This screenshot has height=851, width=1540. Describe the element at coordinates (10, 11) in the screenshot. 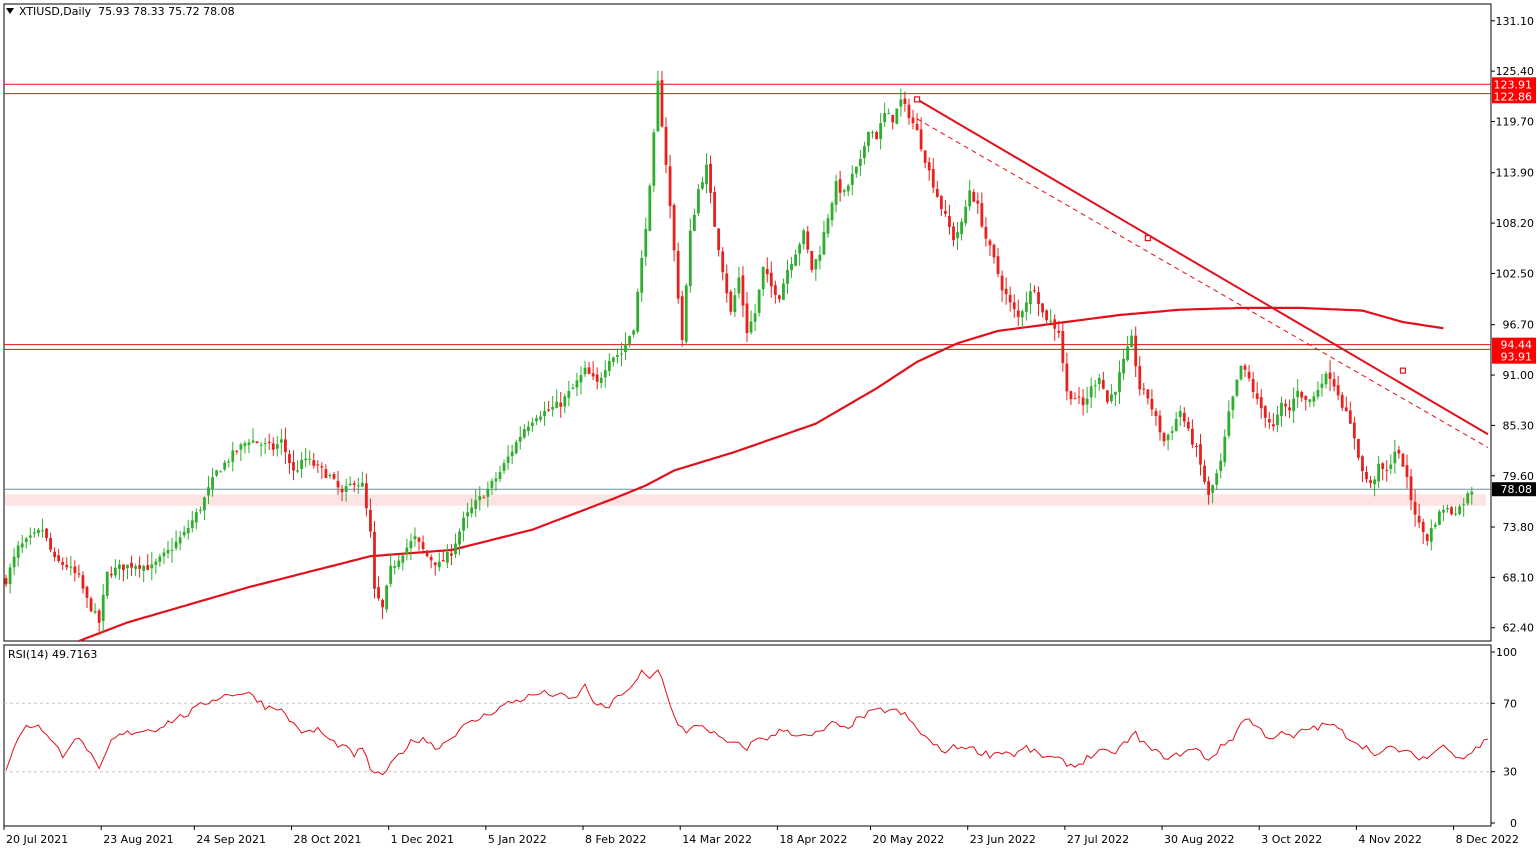

I see `dropdown-triangle-icon` at that location.